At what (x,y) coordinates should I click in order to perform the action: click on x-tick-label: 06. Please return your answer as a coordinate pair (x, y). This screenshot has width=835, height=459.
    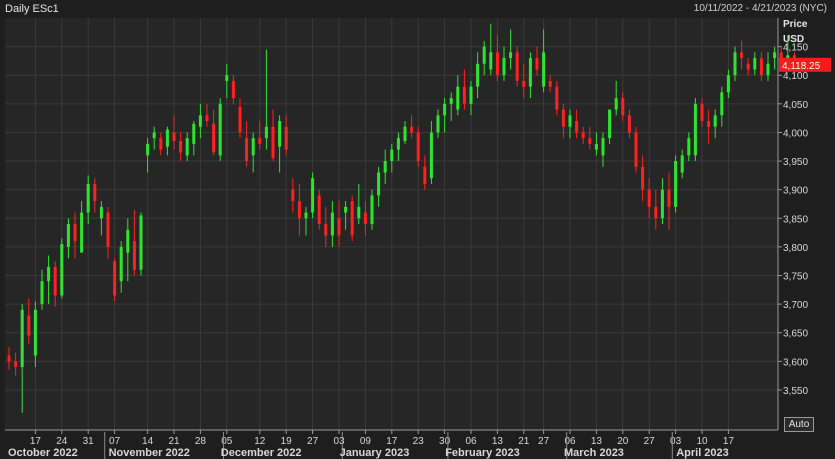
    Looking at the image, I should click on (570, 441).